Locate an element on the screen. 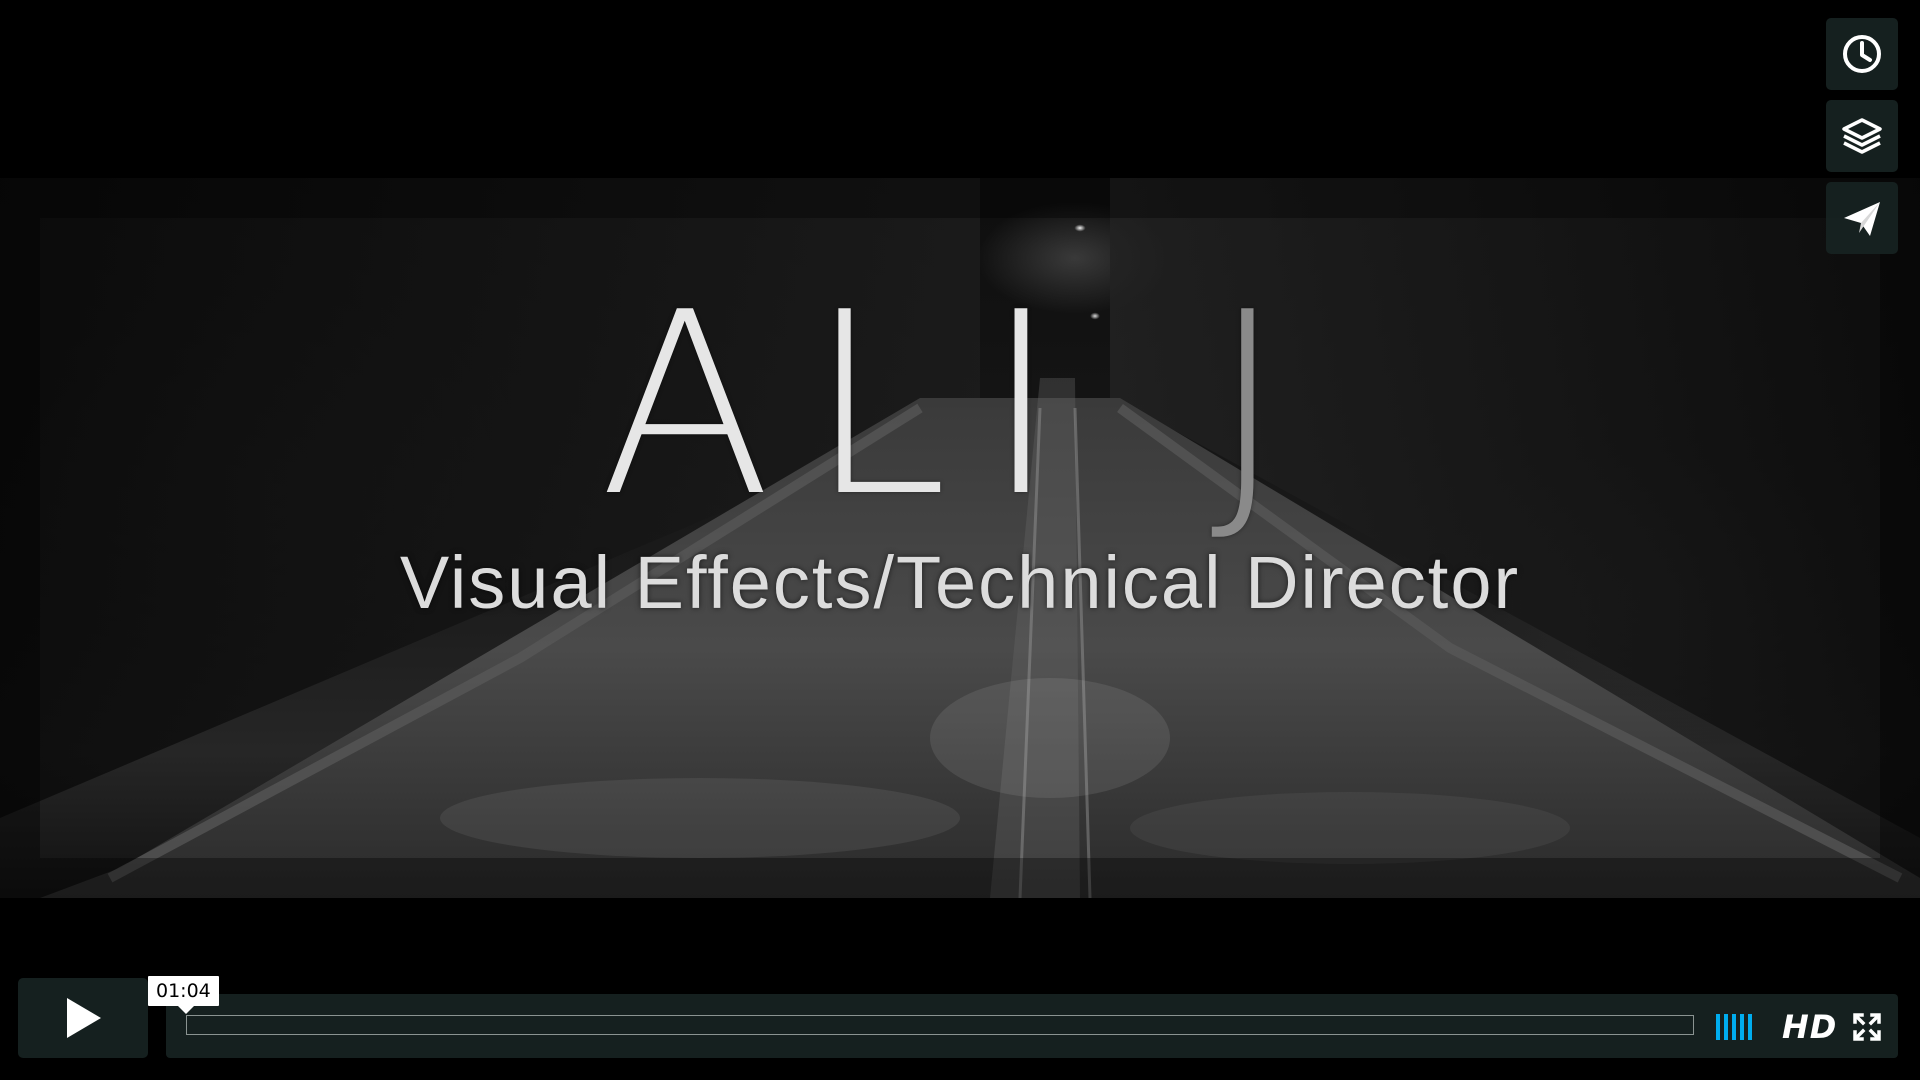 The image size is (1920, 1080). progress-bar is located at coordinates (940, 1025).